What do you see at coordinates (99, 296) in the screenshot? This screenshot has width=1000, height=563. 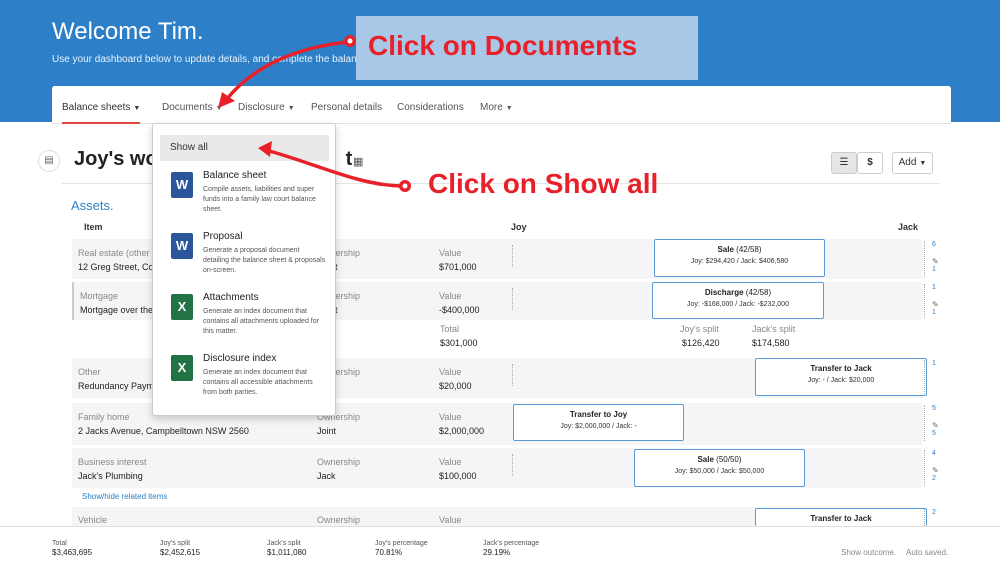 I see `asset-category: Mortgage` at bounding box center [99, 296].